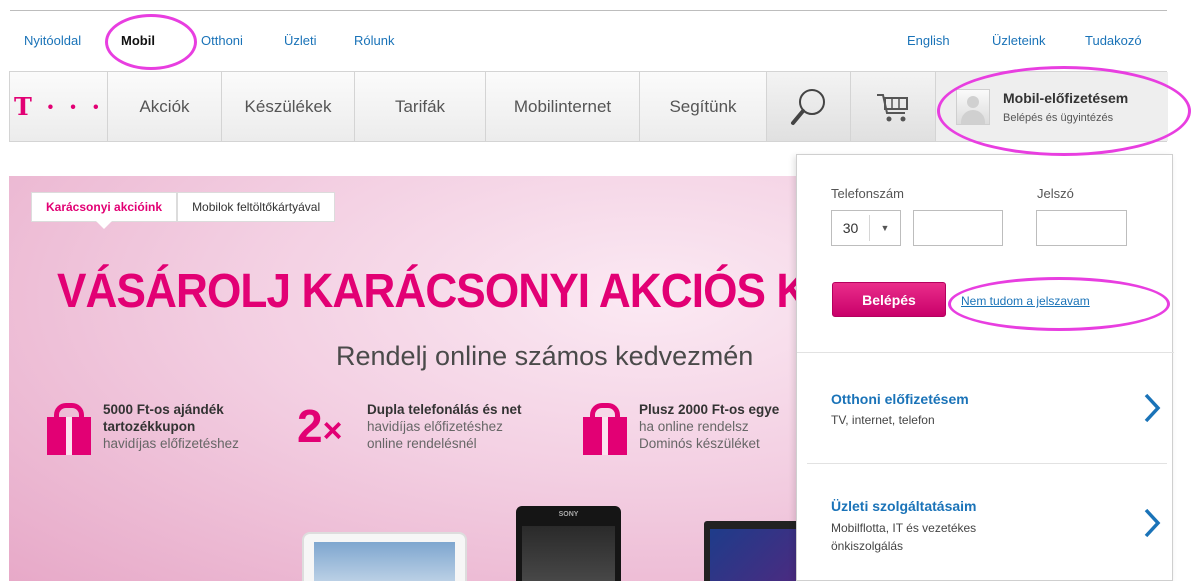 The height and width of the screenshot is (581, 1193). I want to click on service-subtitle: TV, internet, telefon, so click(883, 420).